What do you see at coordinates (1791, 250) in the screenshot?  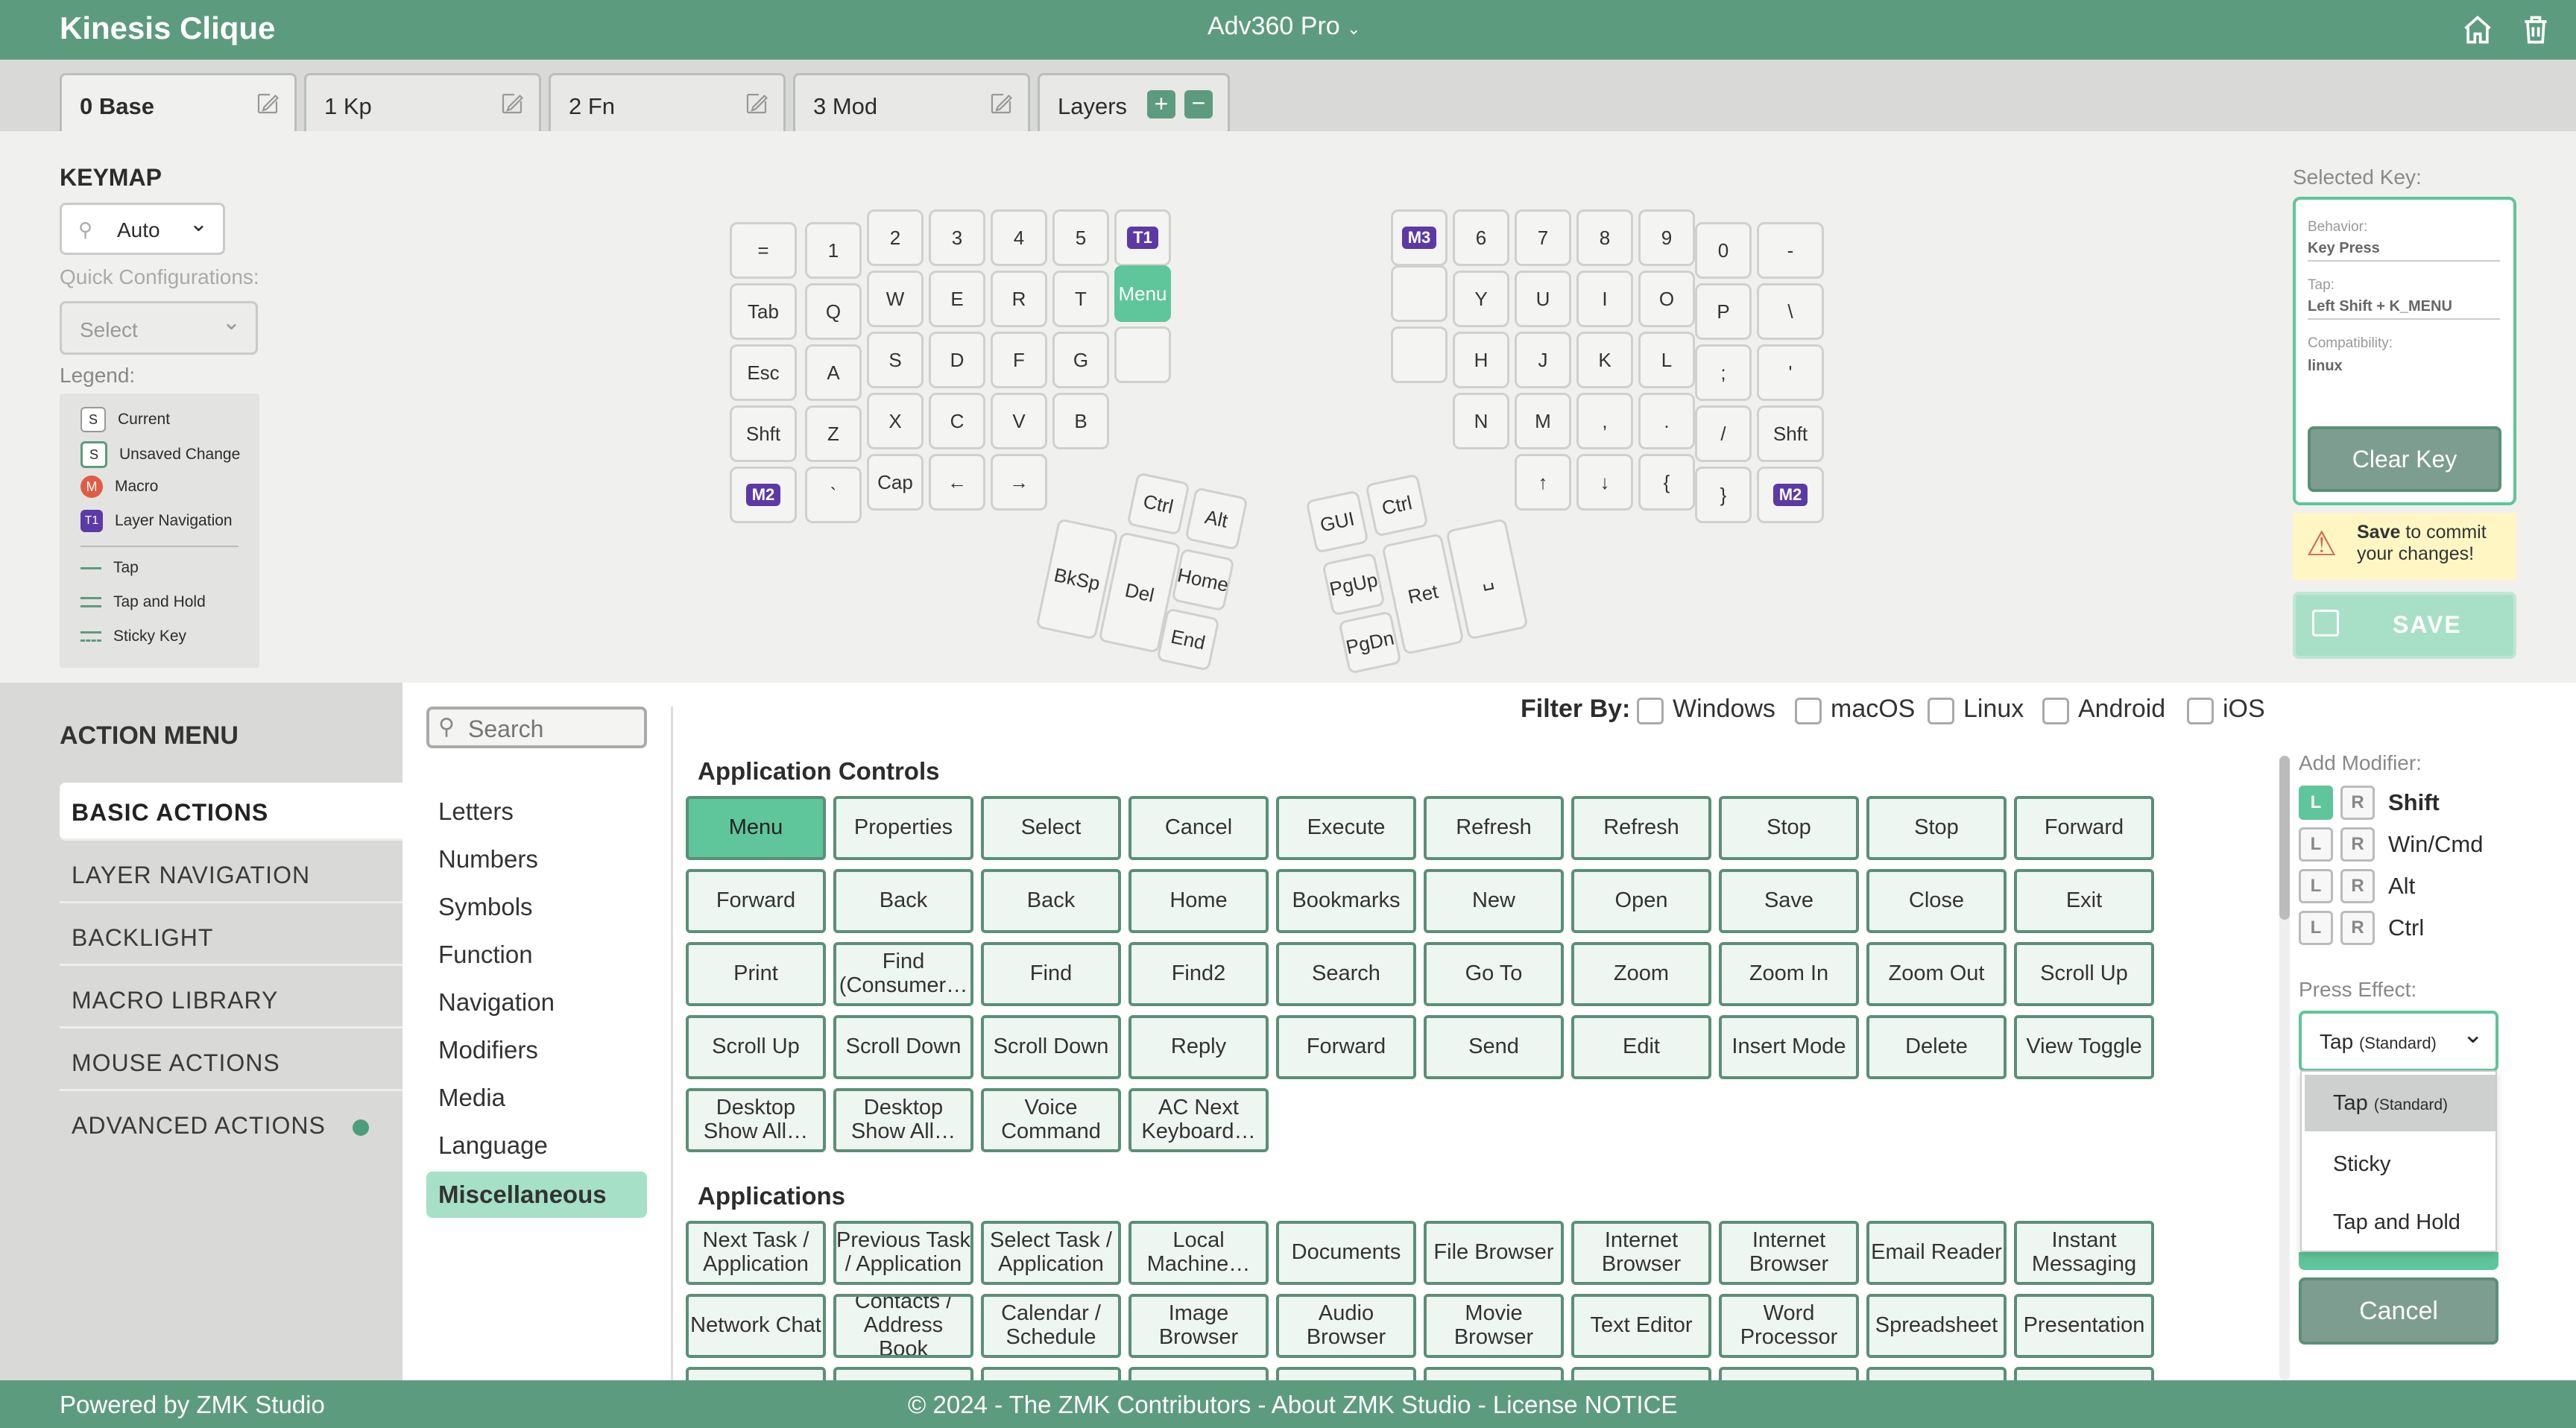 I see `key-right-6: -` at bounding box center [1791, 250].